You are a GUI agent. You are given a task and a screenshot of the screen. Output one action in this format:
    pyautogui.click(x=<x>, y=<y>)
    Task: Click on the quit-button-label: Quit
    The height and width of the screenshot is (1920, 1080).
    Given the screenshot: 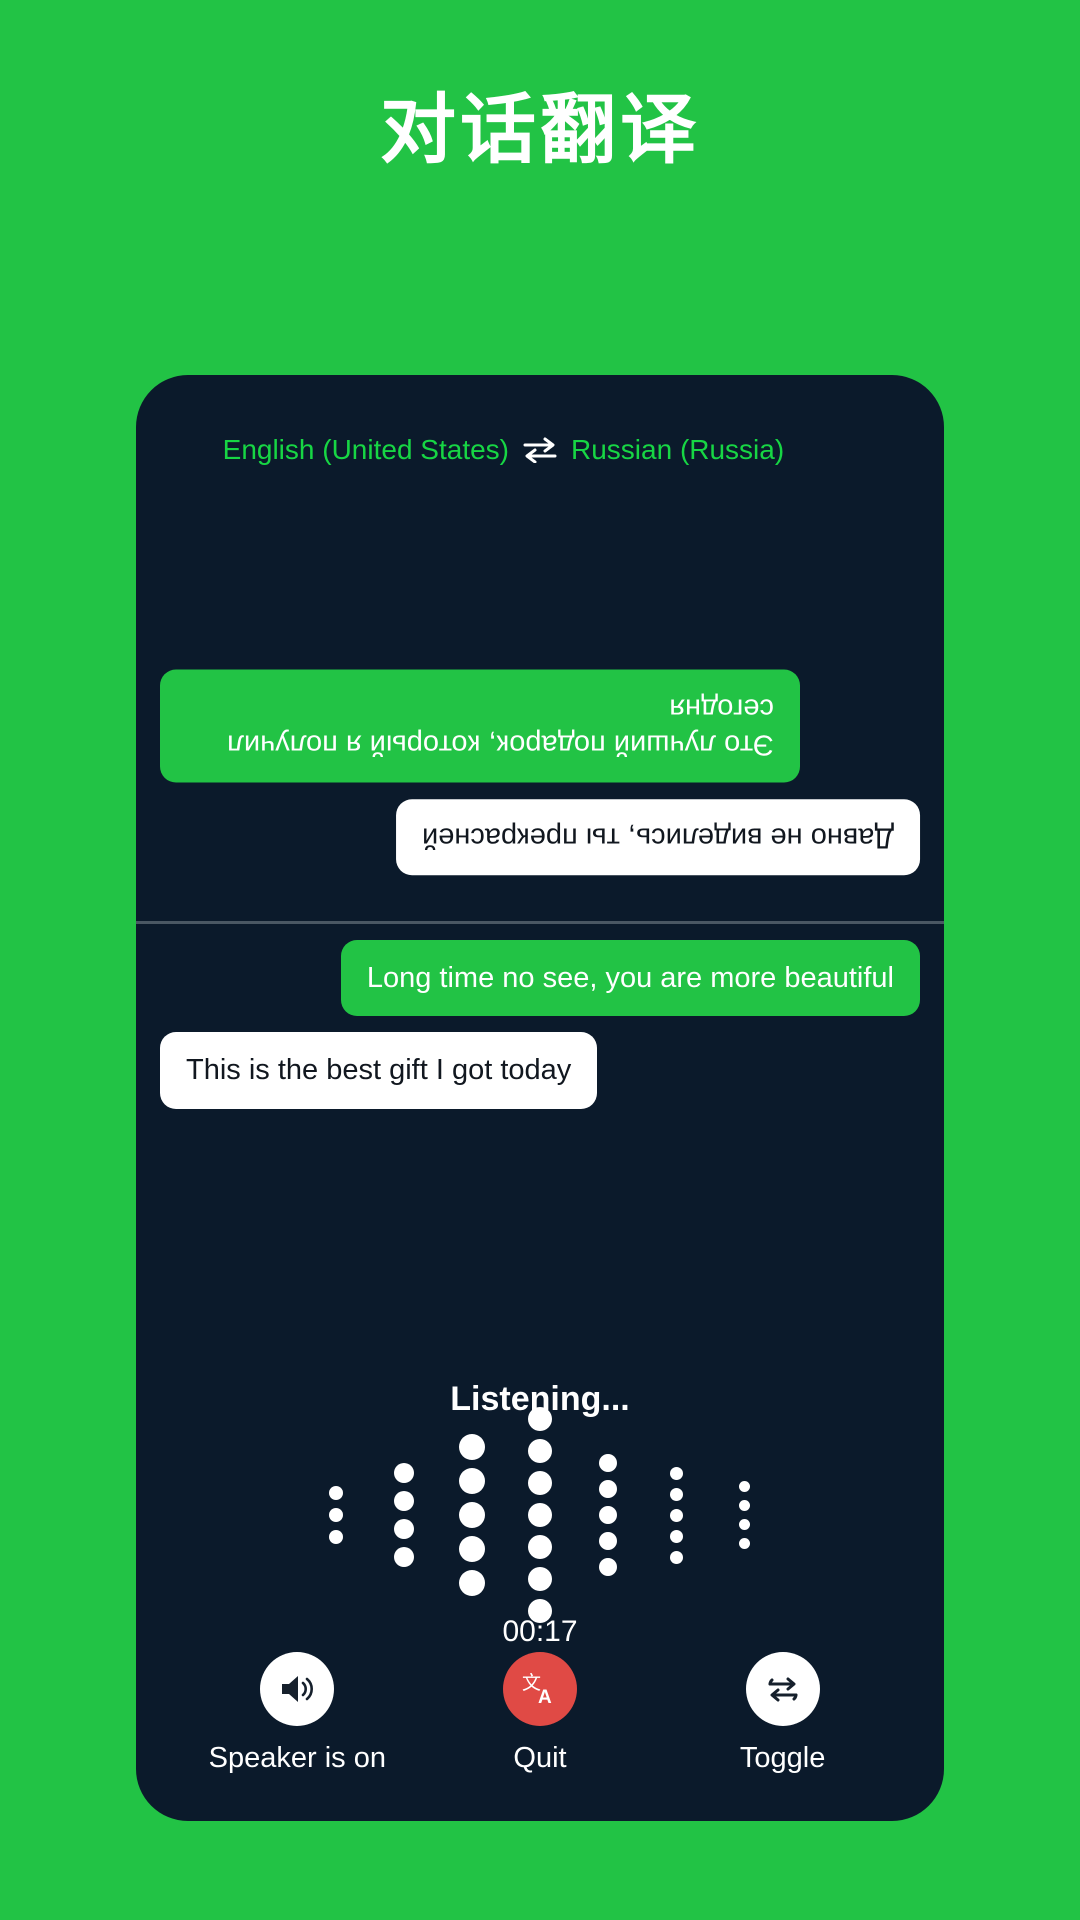 What is the action you would take?
    pyautogui.click(x=540, y=1758)
    